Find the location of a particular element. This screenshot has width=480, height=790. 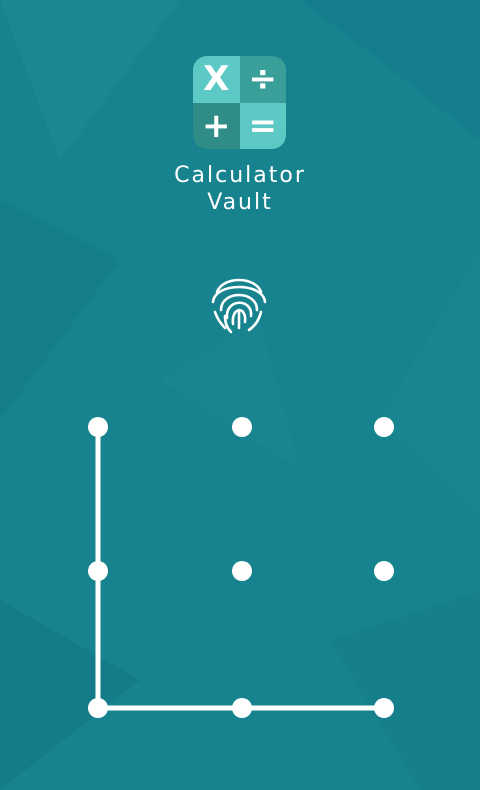

app-logo: X ÷ + = is located at coordinates (239, 102).